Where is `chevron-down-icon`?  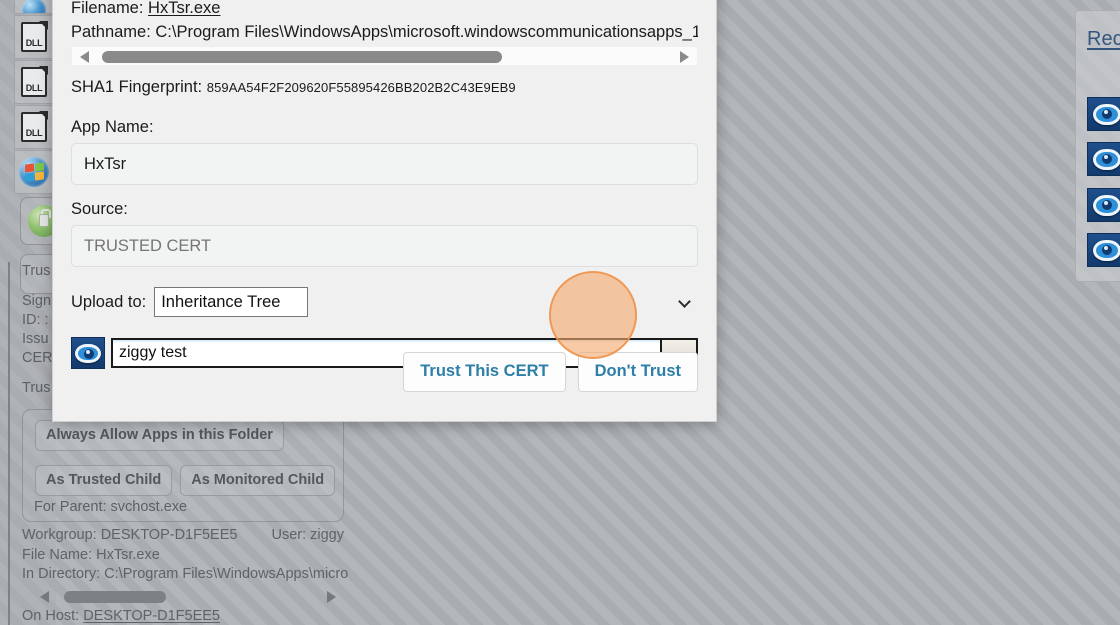 chevron-down-icon is located at coordinates (684, 301).